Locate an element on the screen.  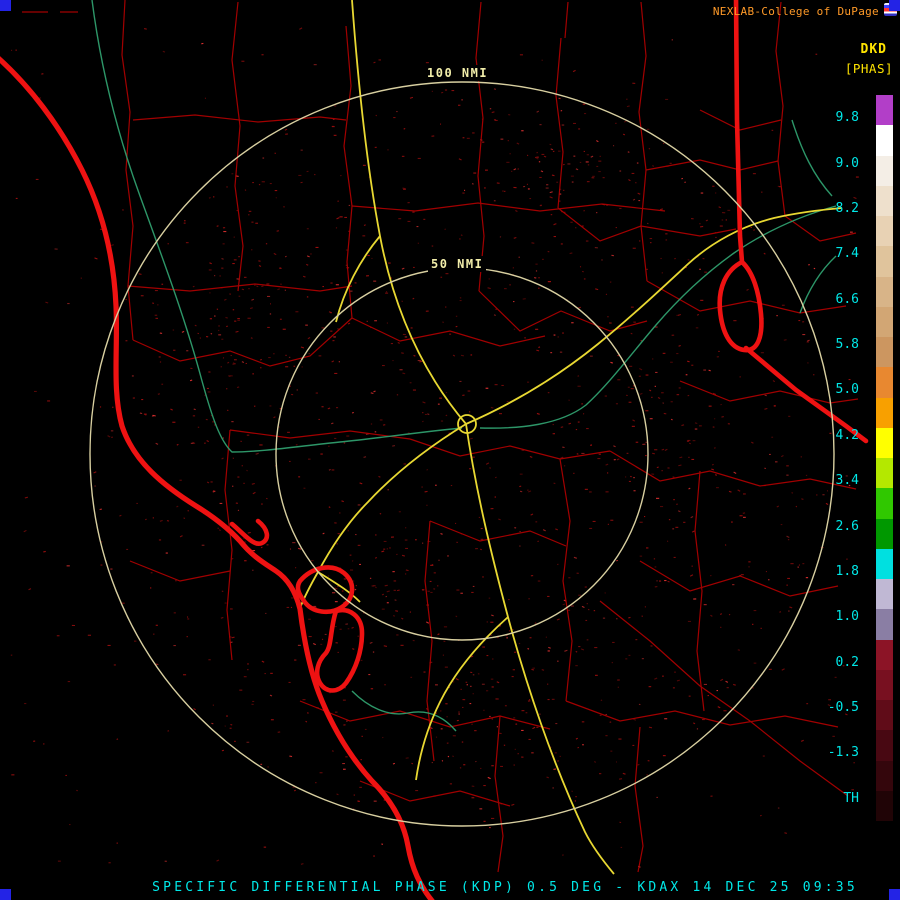
colorbar-tick-label: 1.0 is located at coordinates (847, 617).